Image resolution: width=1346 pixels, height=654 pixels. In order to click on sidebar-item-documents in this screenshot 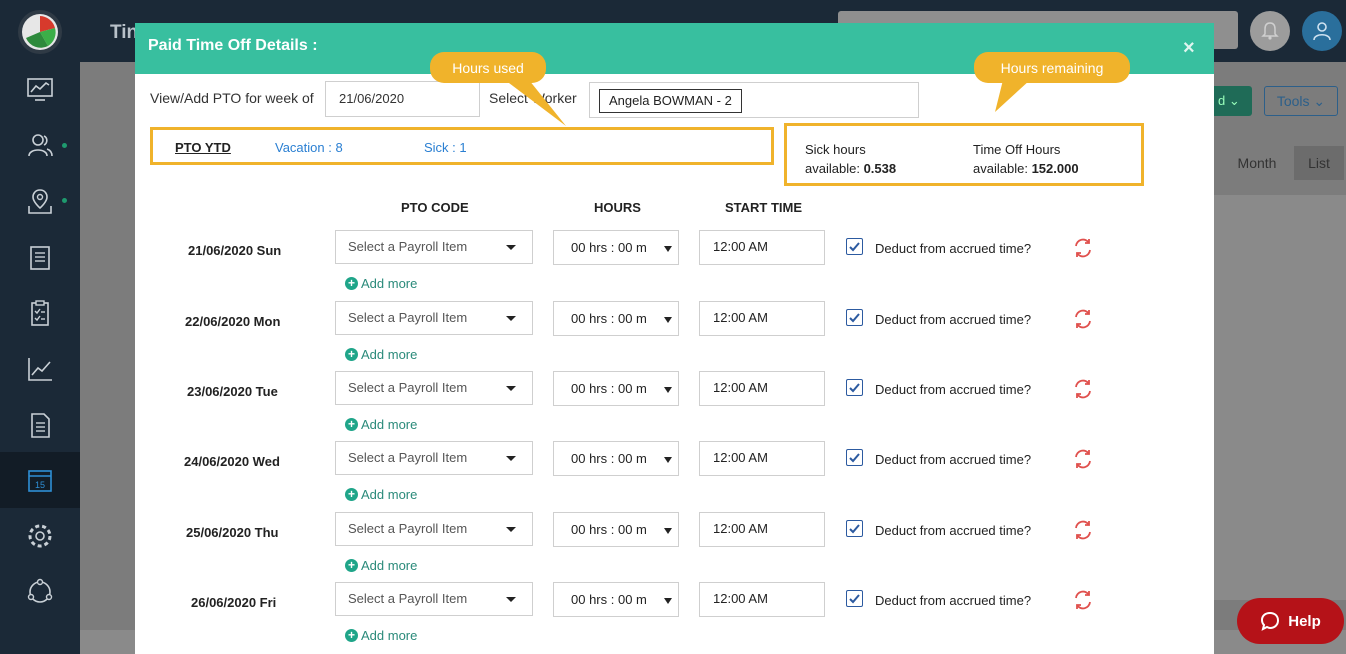, I will do `click(40, 425)`.